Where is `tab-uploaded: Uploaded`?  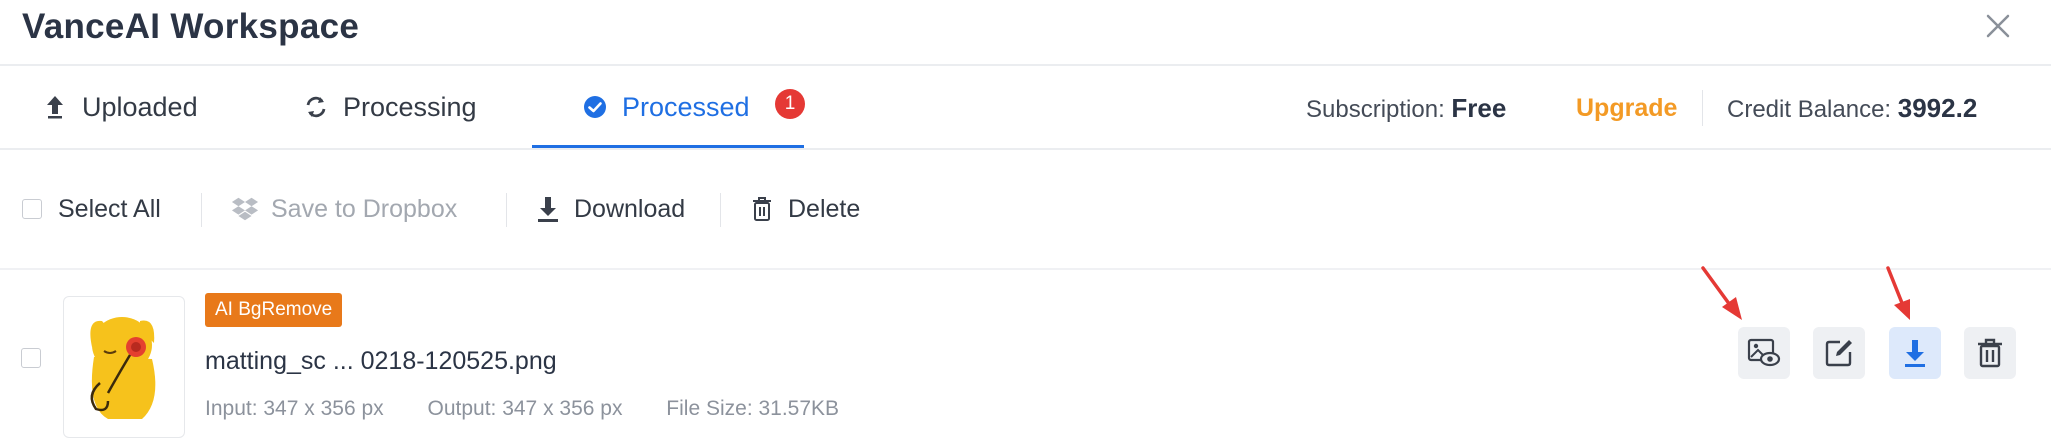
tab-uploaded: Uploaded is located at coordinates (120, 107).